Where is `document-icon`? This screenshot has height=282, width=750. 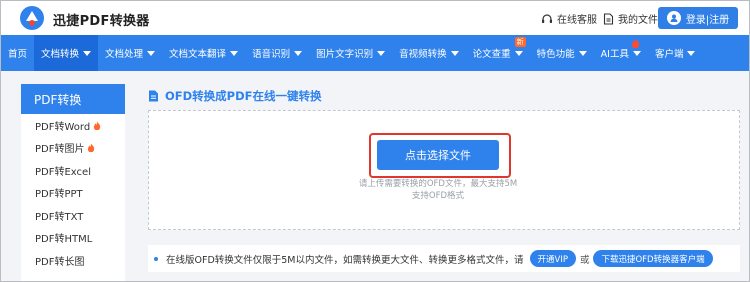 document-icon is located at coordinates (153, 96).